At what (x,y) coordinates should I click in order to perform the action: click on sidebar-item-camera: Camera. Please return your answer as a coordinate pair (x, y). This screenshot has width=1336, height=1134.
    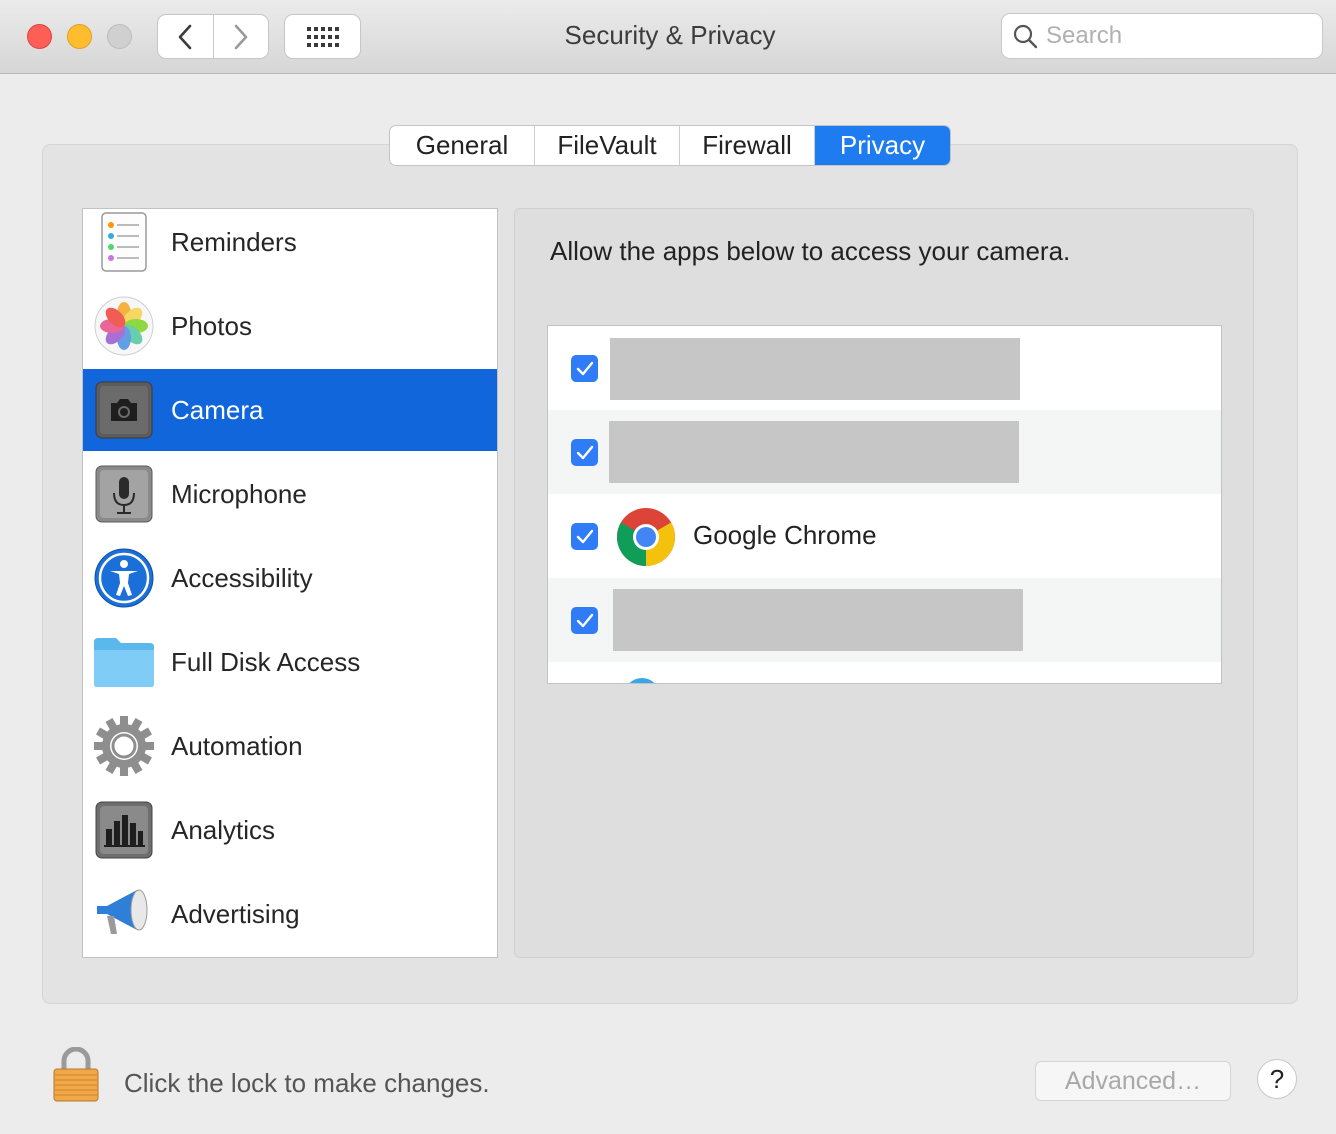
    Looking at the image, I should click on (290, 410).